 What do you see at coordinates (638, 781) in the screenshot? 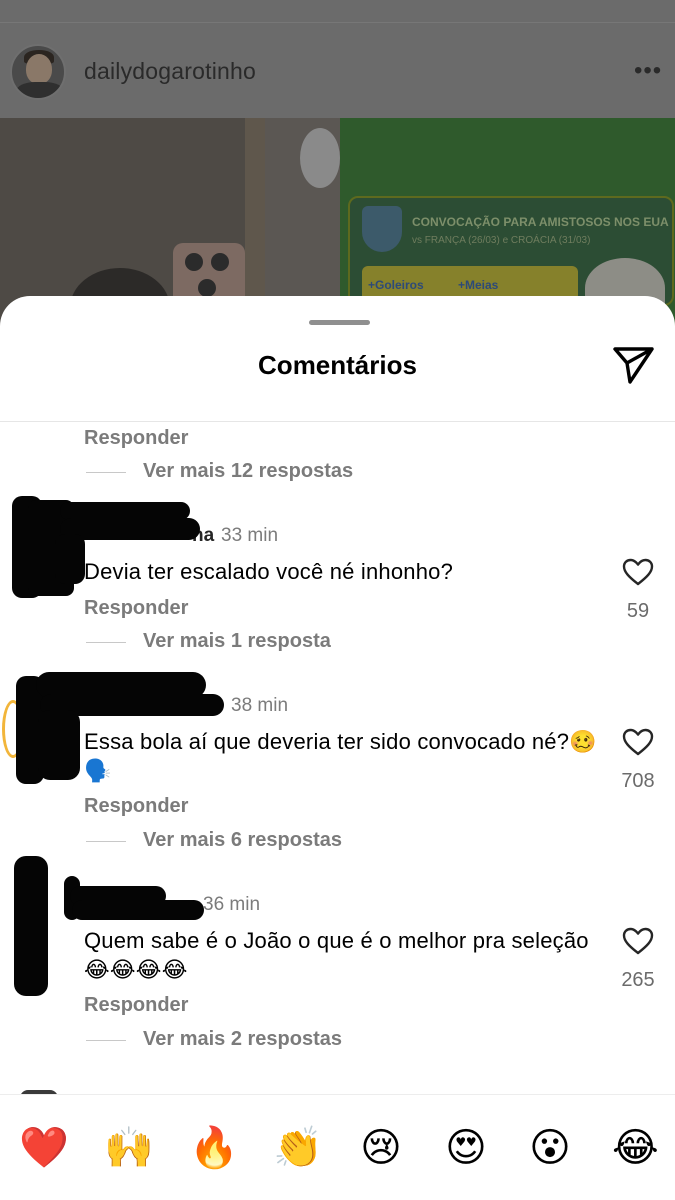
I see `like-count: 708` at bounding box center [638, 781].